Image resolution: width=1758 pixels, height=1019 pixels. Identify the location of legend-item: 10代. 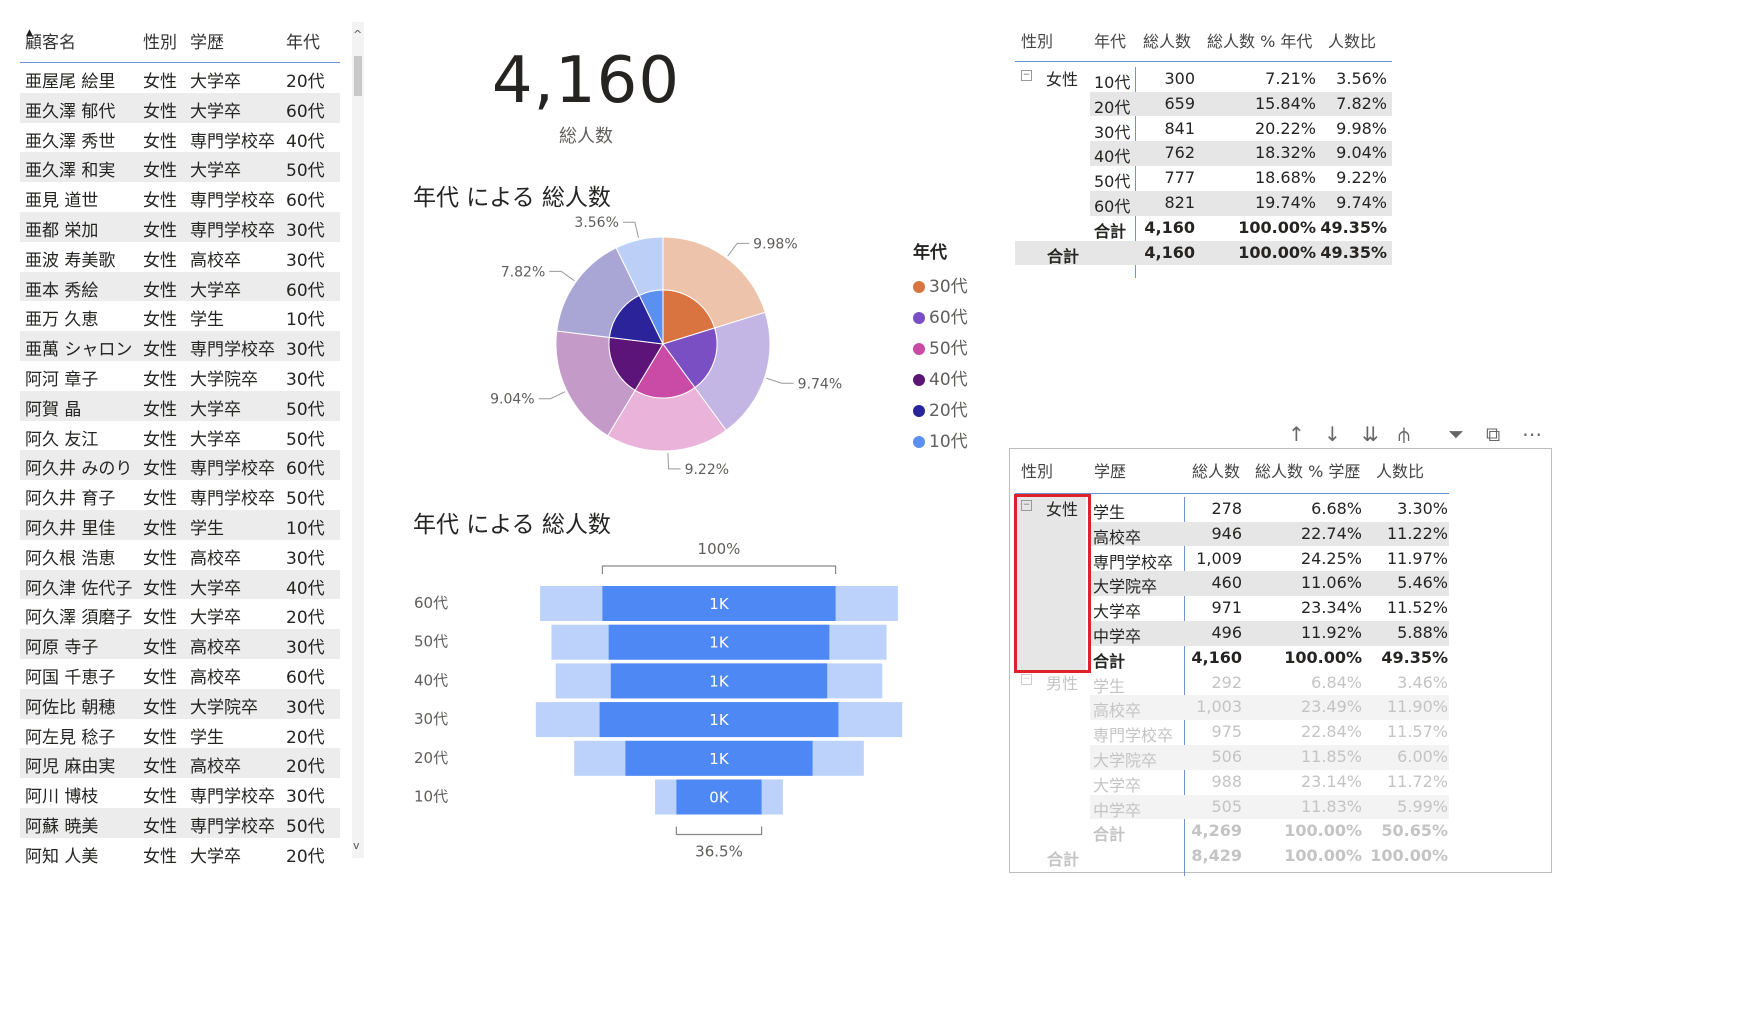
(940, 441).